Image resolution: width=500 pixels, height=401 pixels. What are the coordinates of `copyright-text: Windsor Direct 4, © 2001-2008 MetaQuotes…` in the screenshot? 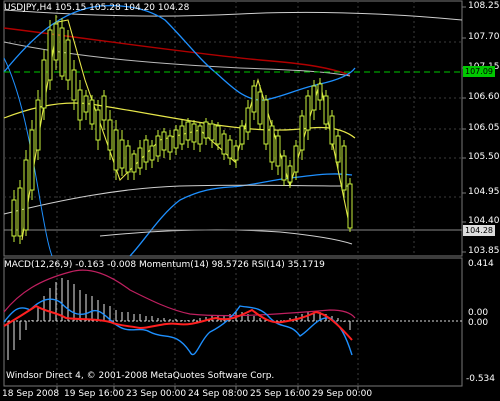 It's located at (140, 376).